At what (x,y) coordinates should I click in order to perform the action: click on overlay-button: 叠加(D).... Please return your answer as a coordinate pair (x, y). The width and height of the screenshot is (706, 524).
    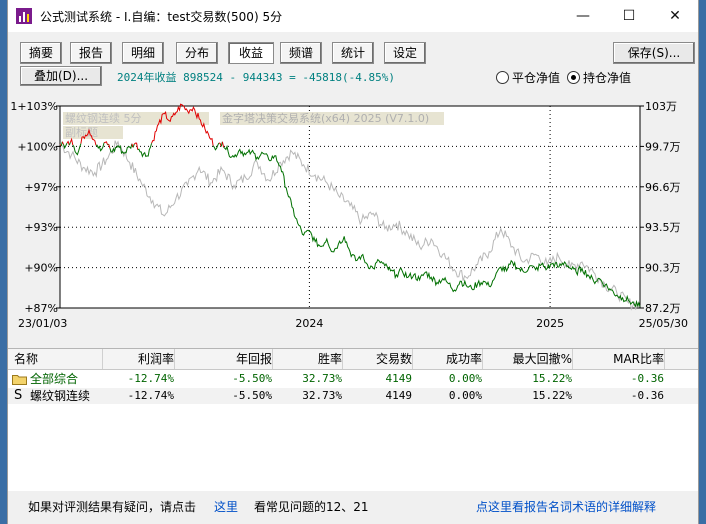
    Looking at the image, I should click on (61, 76).